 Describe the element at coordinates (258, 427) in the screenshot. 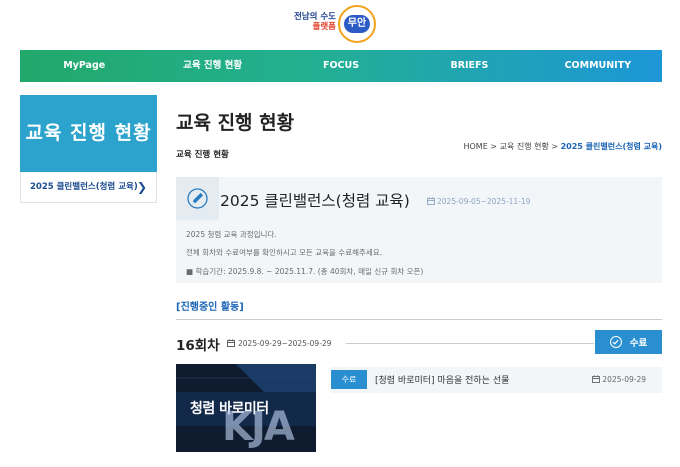

I see `watermark-logo: KJA` at that location.